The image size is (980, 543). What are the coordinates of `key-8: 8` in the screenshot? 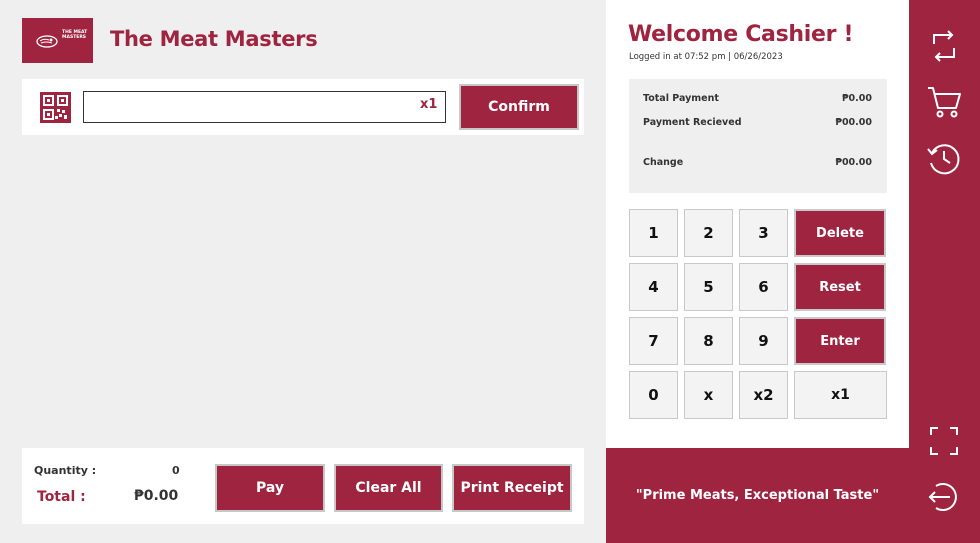 It's located at (708, 341).